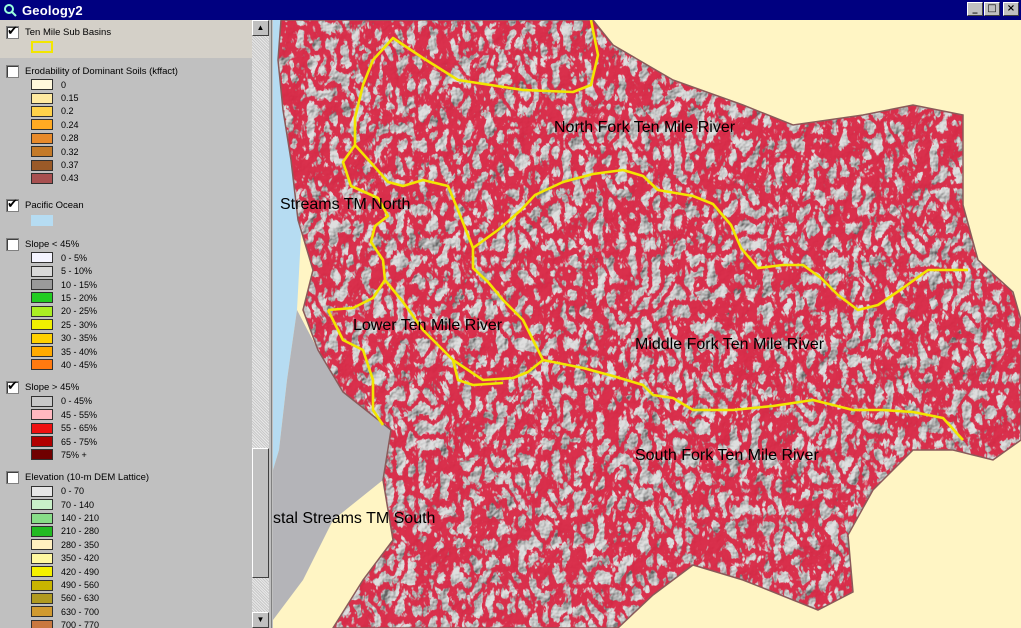  What do you see at coordinates (992, 9) in the screenshot?
I see `maximize-button: □` at bounding box center [992, 9].